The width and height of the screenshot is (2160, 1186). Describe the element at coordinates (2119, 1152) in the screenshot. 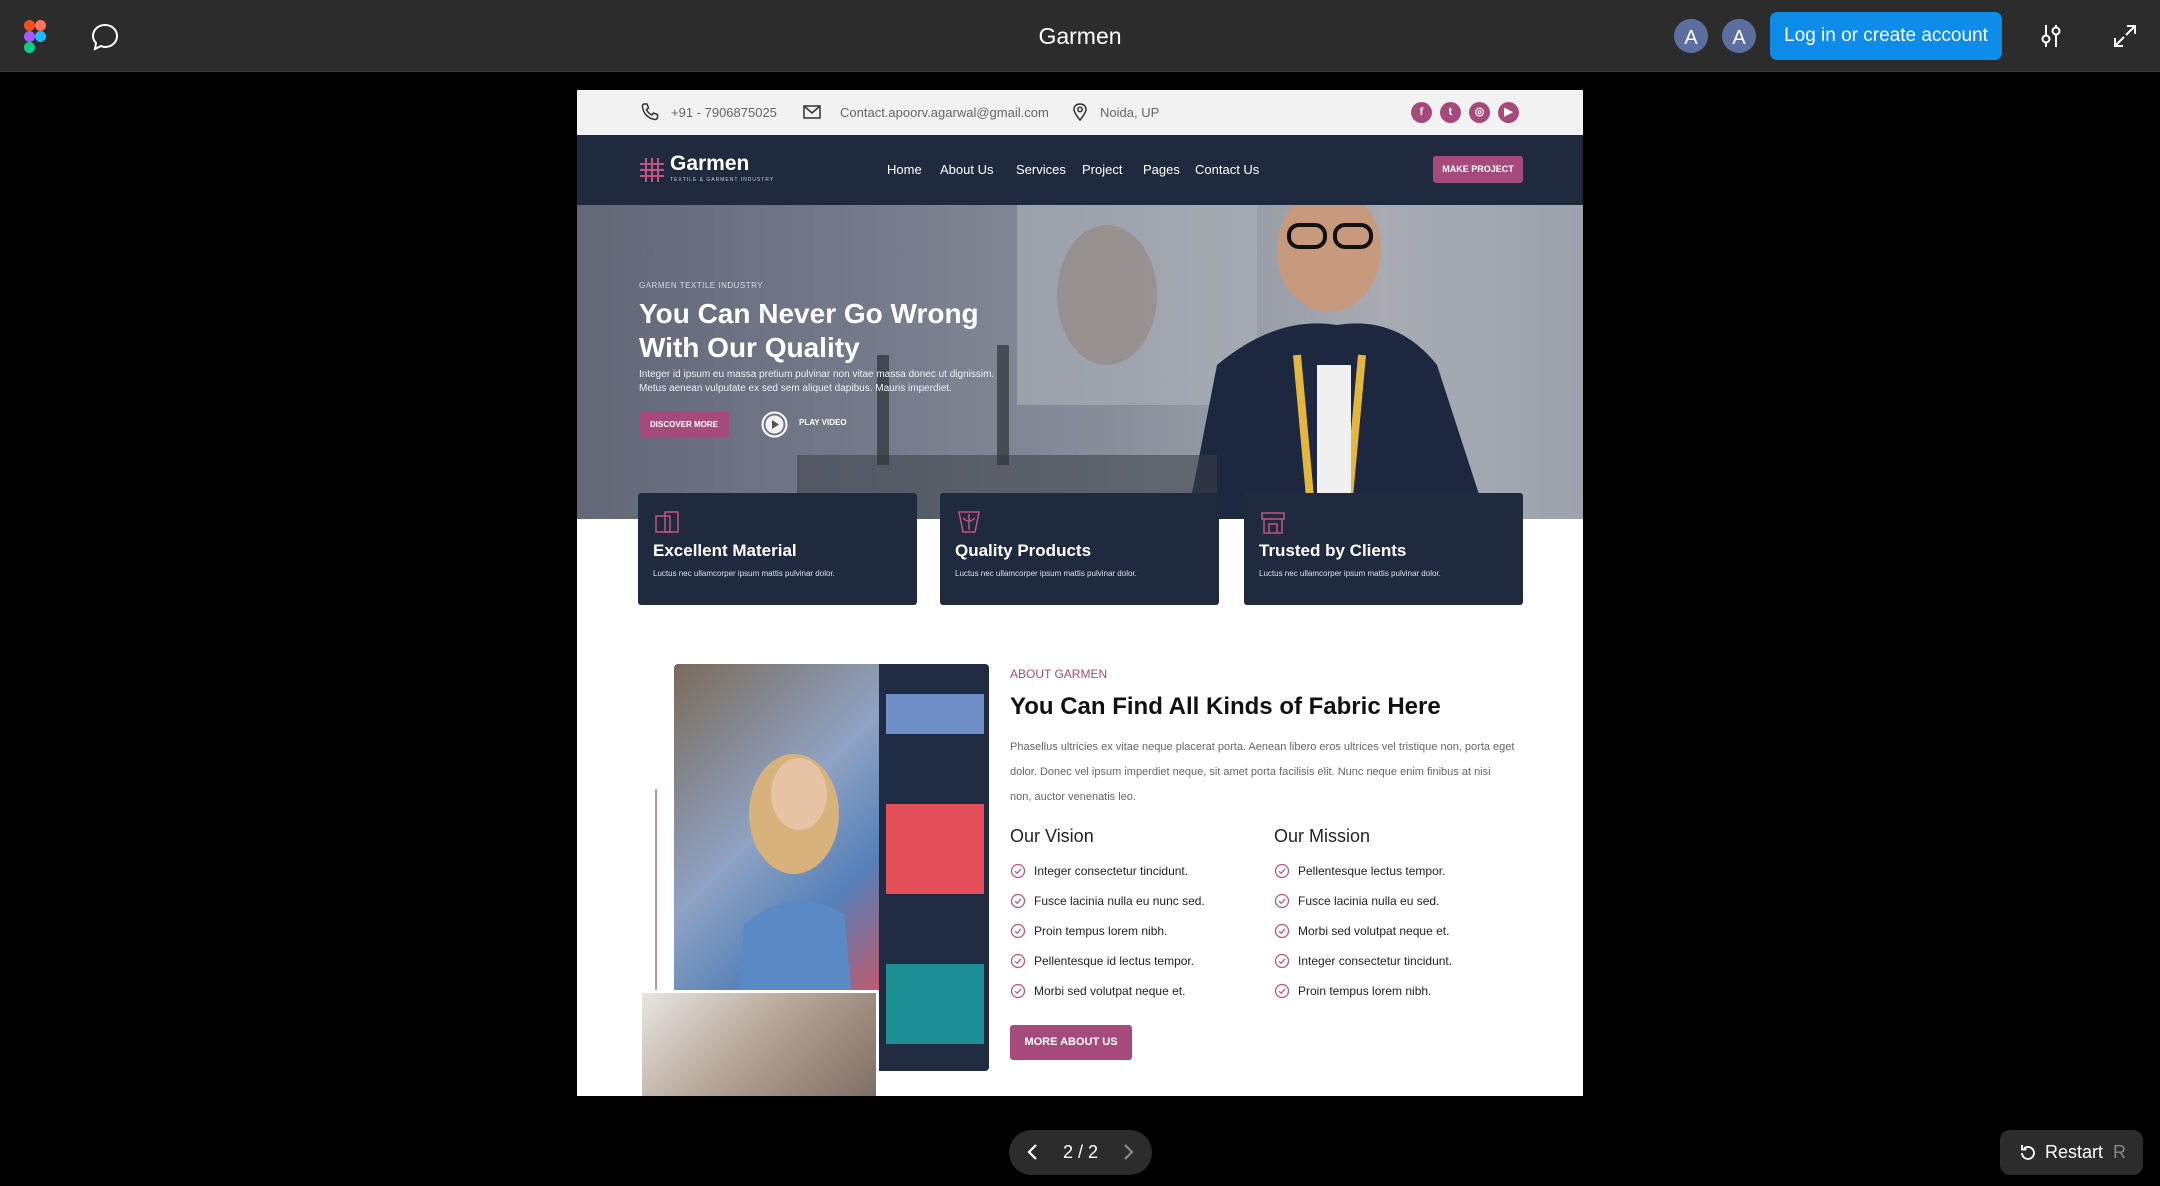

I see `restart-shortcut: R` at that location.